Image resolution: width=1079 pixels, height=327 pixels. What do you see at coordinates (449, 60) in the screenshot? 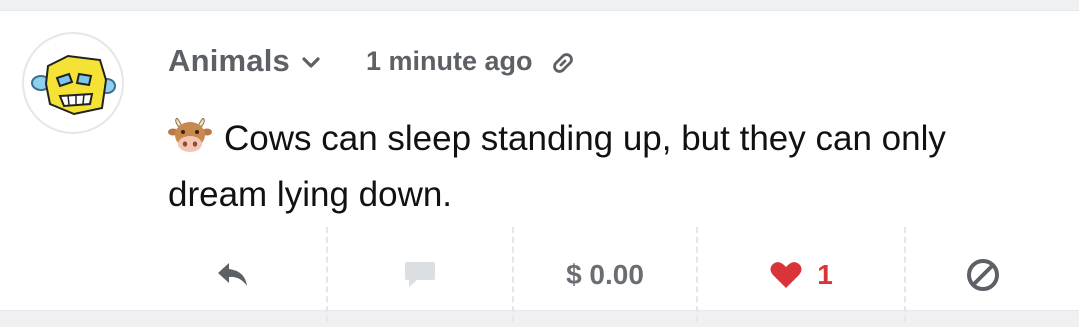
I see `post-timestamp: 1 minute ago` at bounding box center [449, 60].